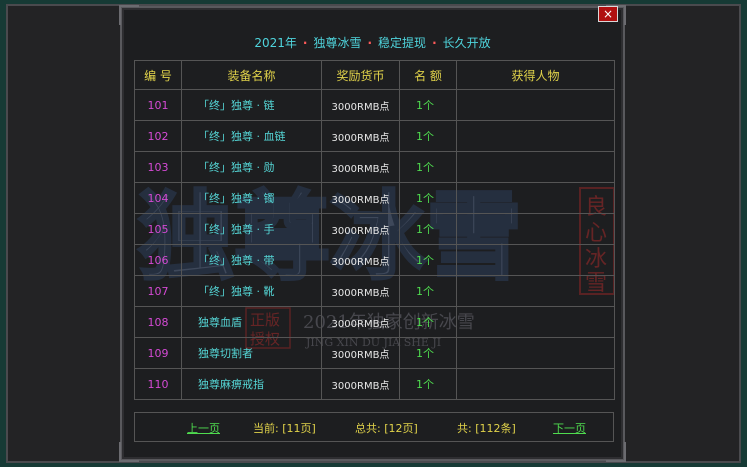 The height and width of the screenshot is (467, 747). I want to click on table-row: 107 「终」独尊 · 靴 3000RMB点 1个, so click(374, 291).